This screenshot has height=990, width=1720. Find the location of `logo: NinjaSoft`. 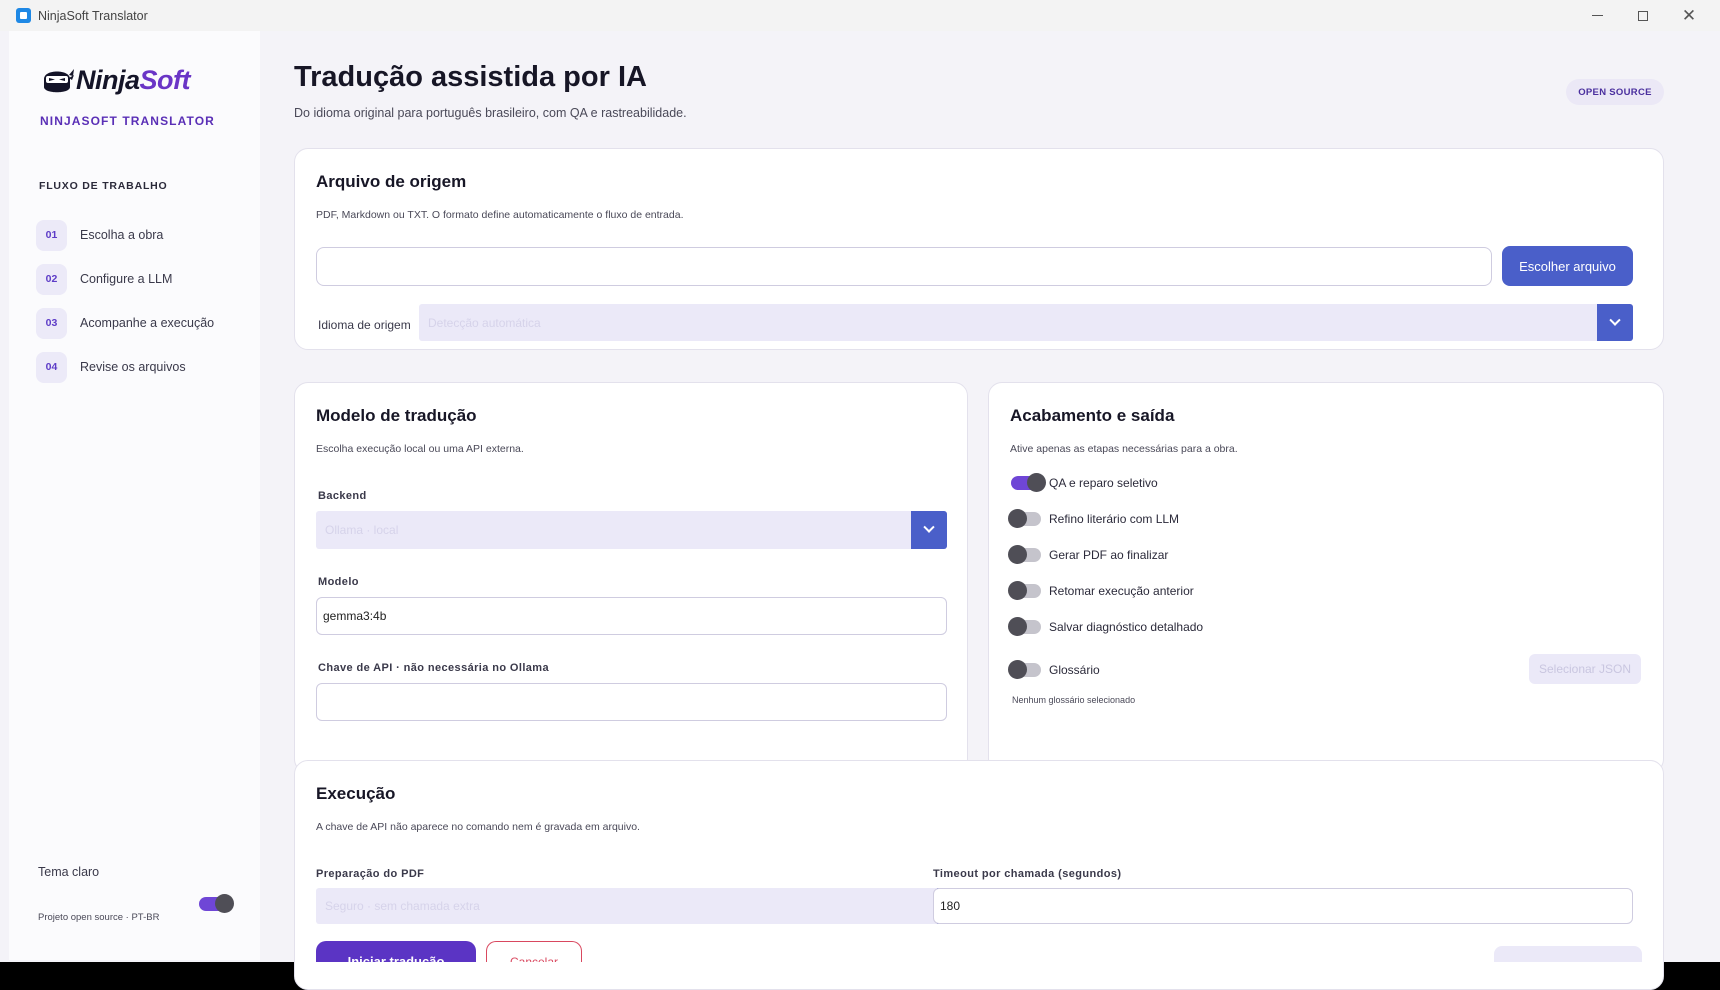

logo: NinjaSoft is located at coordinates (115, 80).